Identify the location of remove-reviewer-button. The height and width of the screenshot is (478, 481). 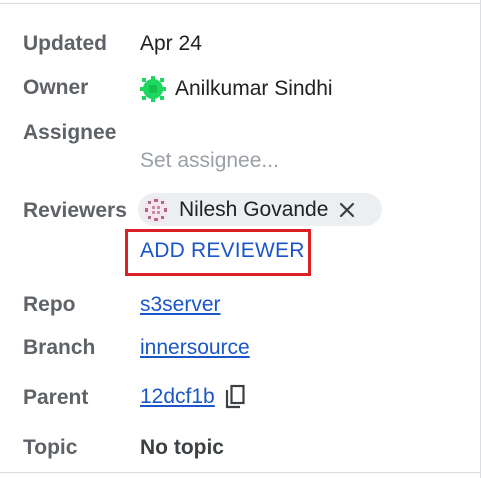
(347, 210).